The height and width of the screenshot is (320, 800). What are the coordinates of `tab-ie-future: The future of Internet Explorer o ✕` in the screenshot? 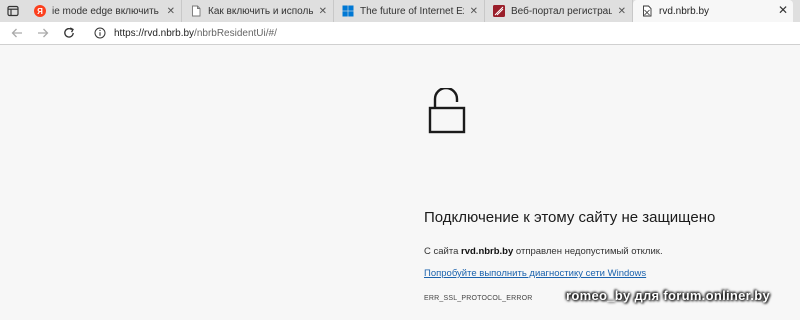 It's located at (409, 11).